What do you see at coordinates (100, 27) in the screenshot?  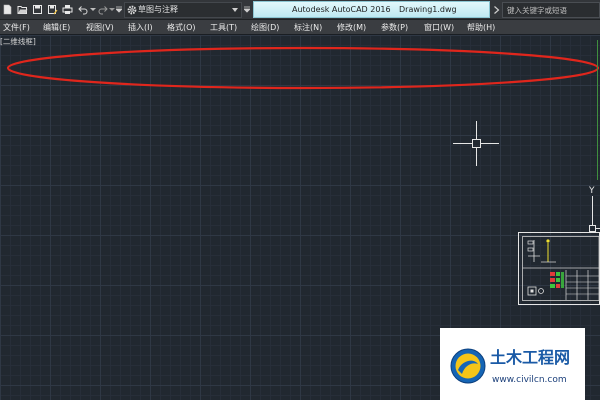 I see `menu-item-view: 视图(V)` at bounding box center [100, 27].